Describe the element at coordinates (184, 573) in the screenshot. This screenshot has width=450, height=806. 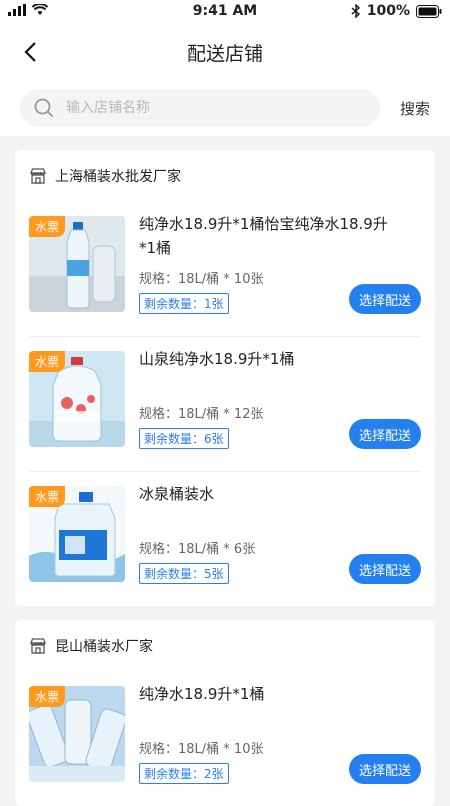
I see `remaining-count: 剩余数量：5张` at that location.